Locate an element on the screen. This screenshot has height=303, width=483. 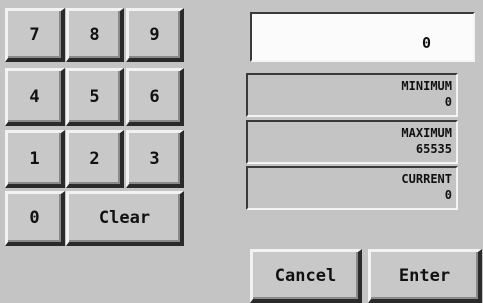
entry-value: 0 is located at coordinates (426, 43).